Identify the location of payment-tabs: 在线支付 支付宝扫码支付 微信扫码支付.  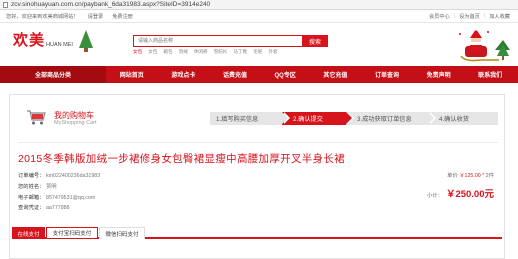
(257, 233).